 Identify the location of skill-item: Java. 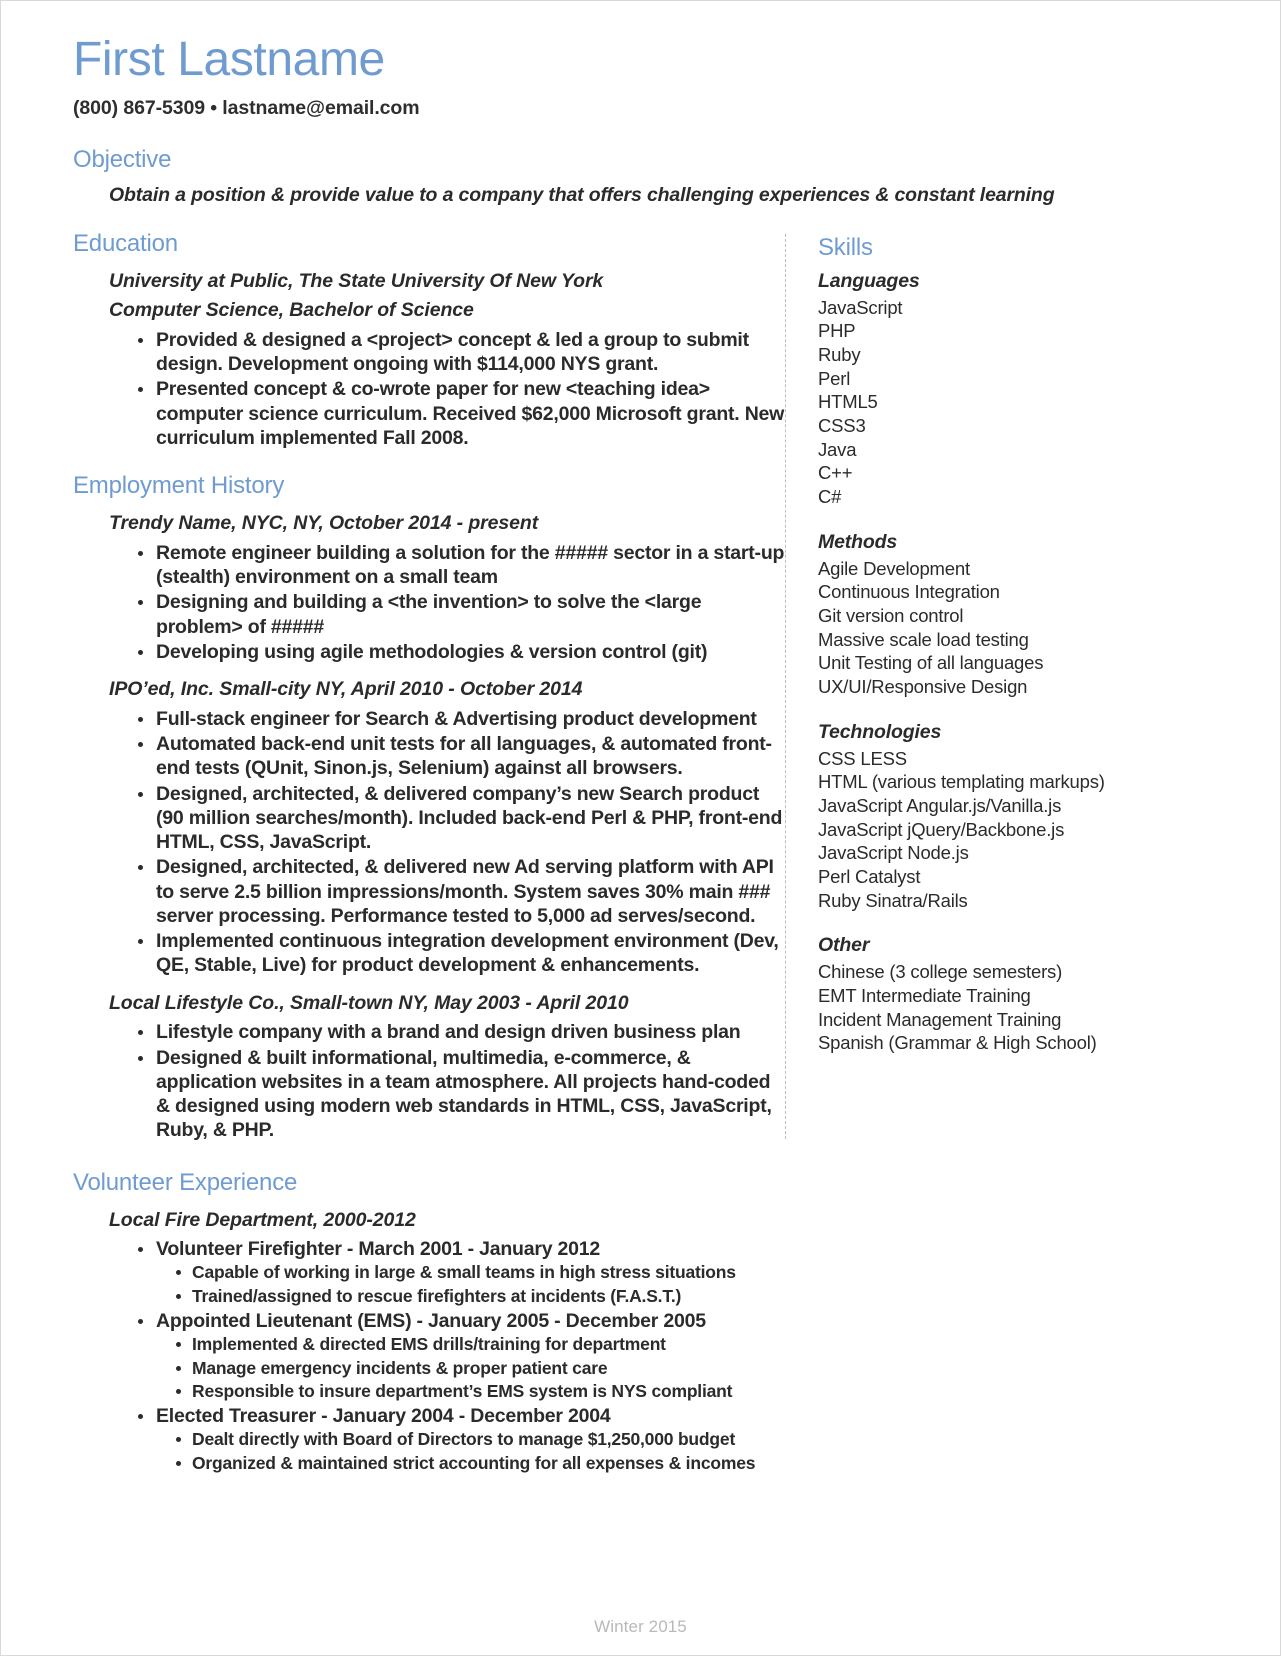
(837, 449).